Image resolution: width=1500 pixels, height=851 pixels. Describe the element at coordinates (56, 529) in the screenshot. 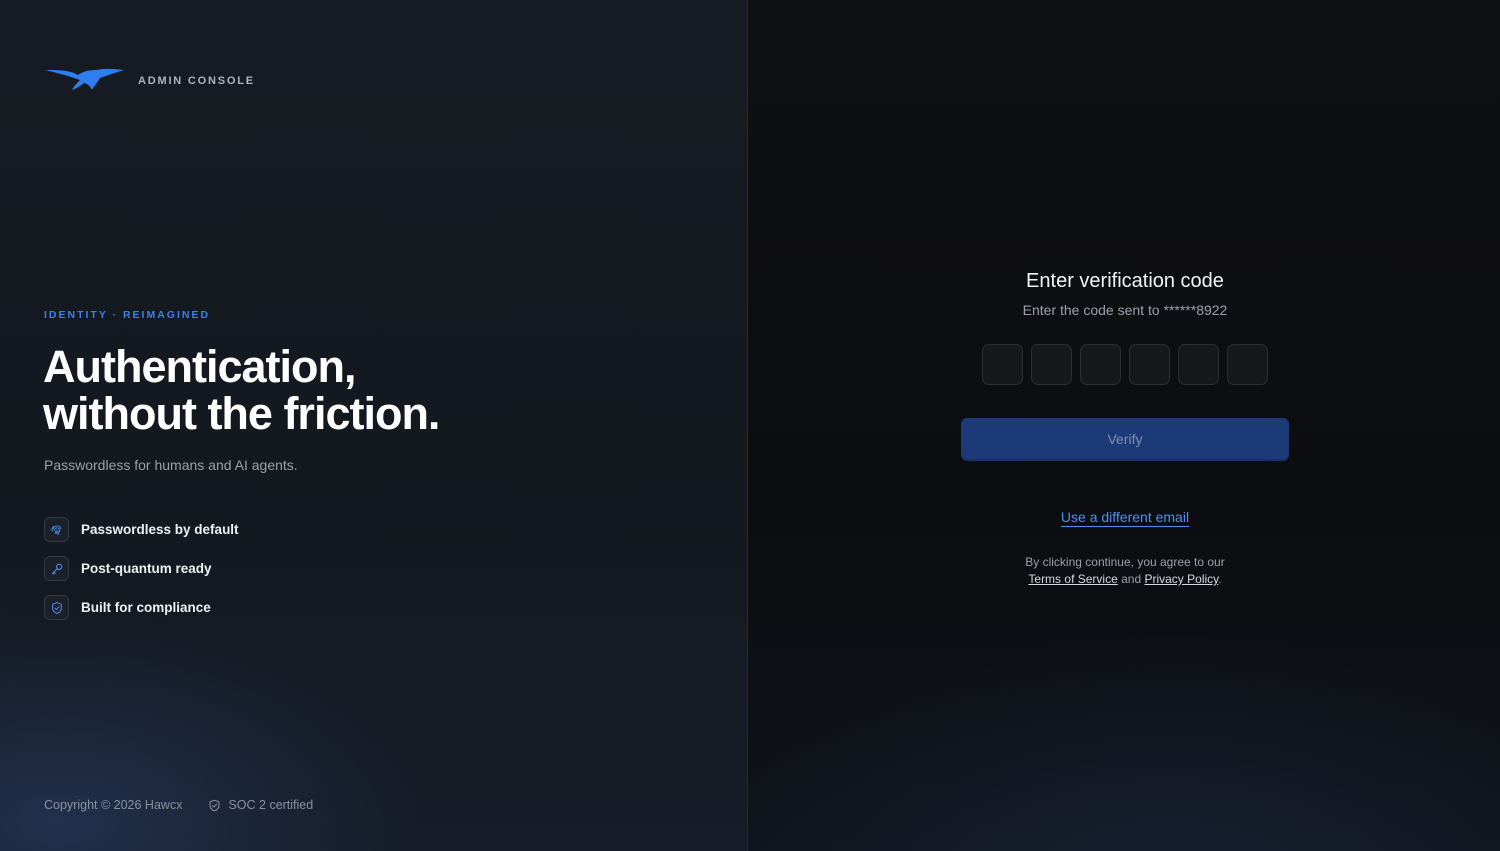

I see `fingerprint-icon` at that location.